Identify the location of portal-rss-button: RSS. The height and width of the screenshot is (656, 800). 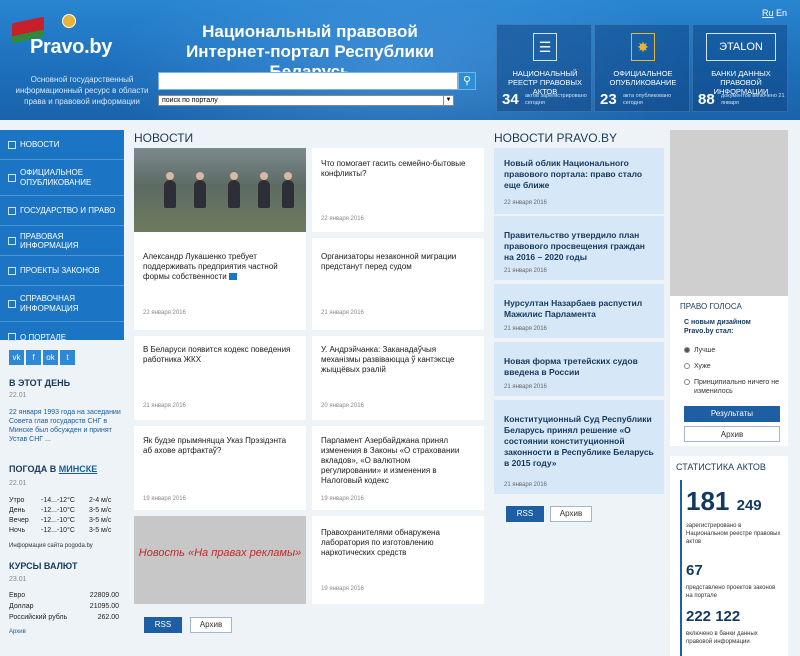
(525, 514).